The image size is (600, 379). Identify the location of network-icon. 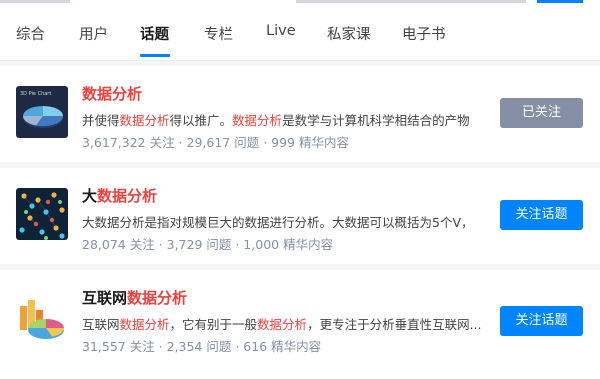
(42, 214).